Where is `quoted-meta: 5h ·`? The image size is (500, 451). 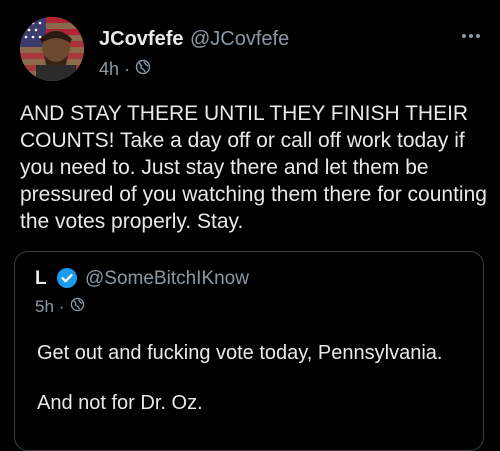
quoted-meta: 5h · is located at coordinates (60, 307).